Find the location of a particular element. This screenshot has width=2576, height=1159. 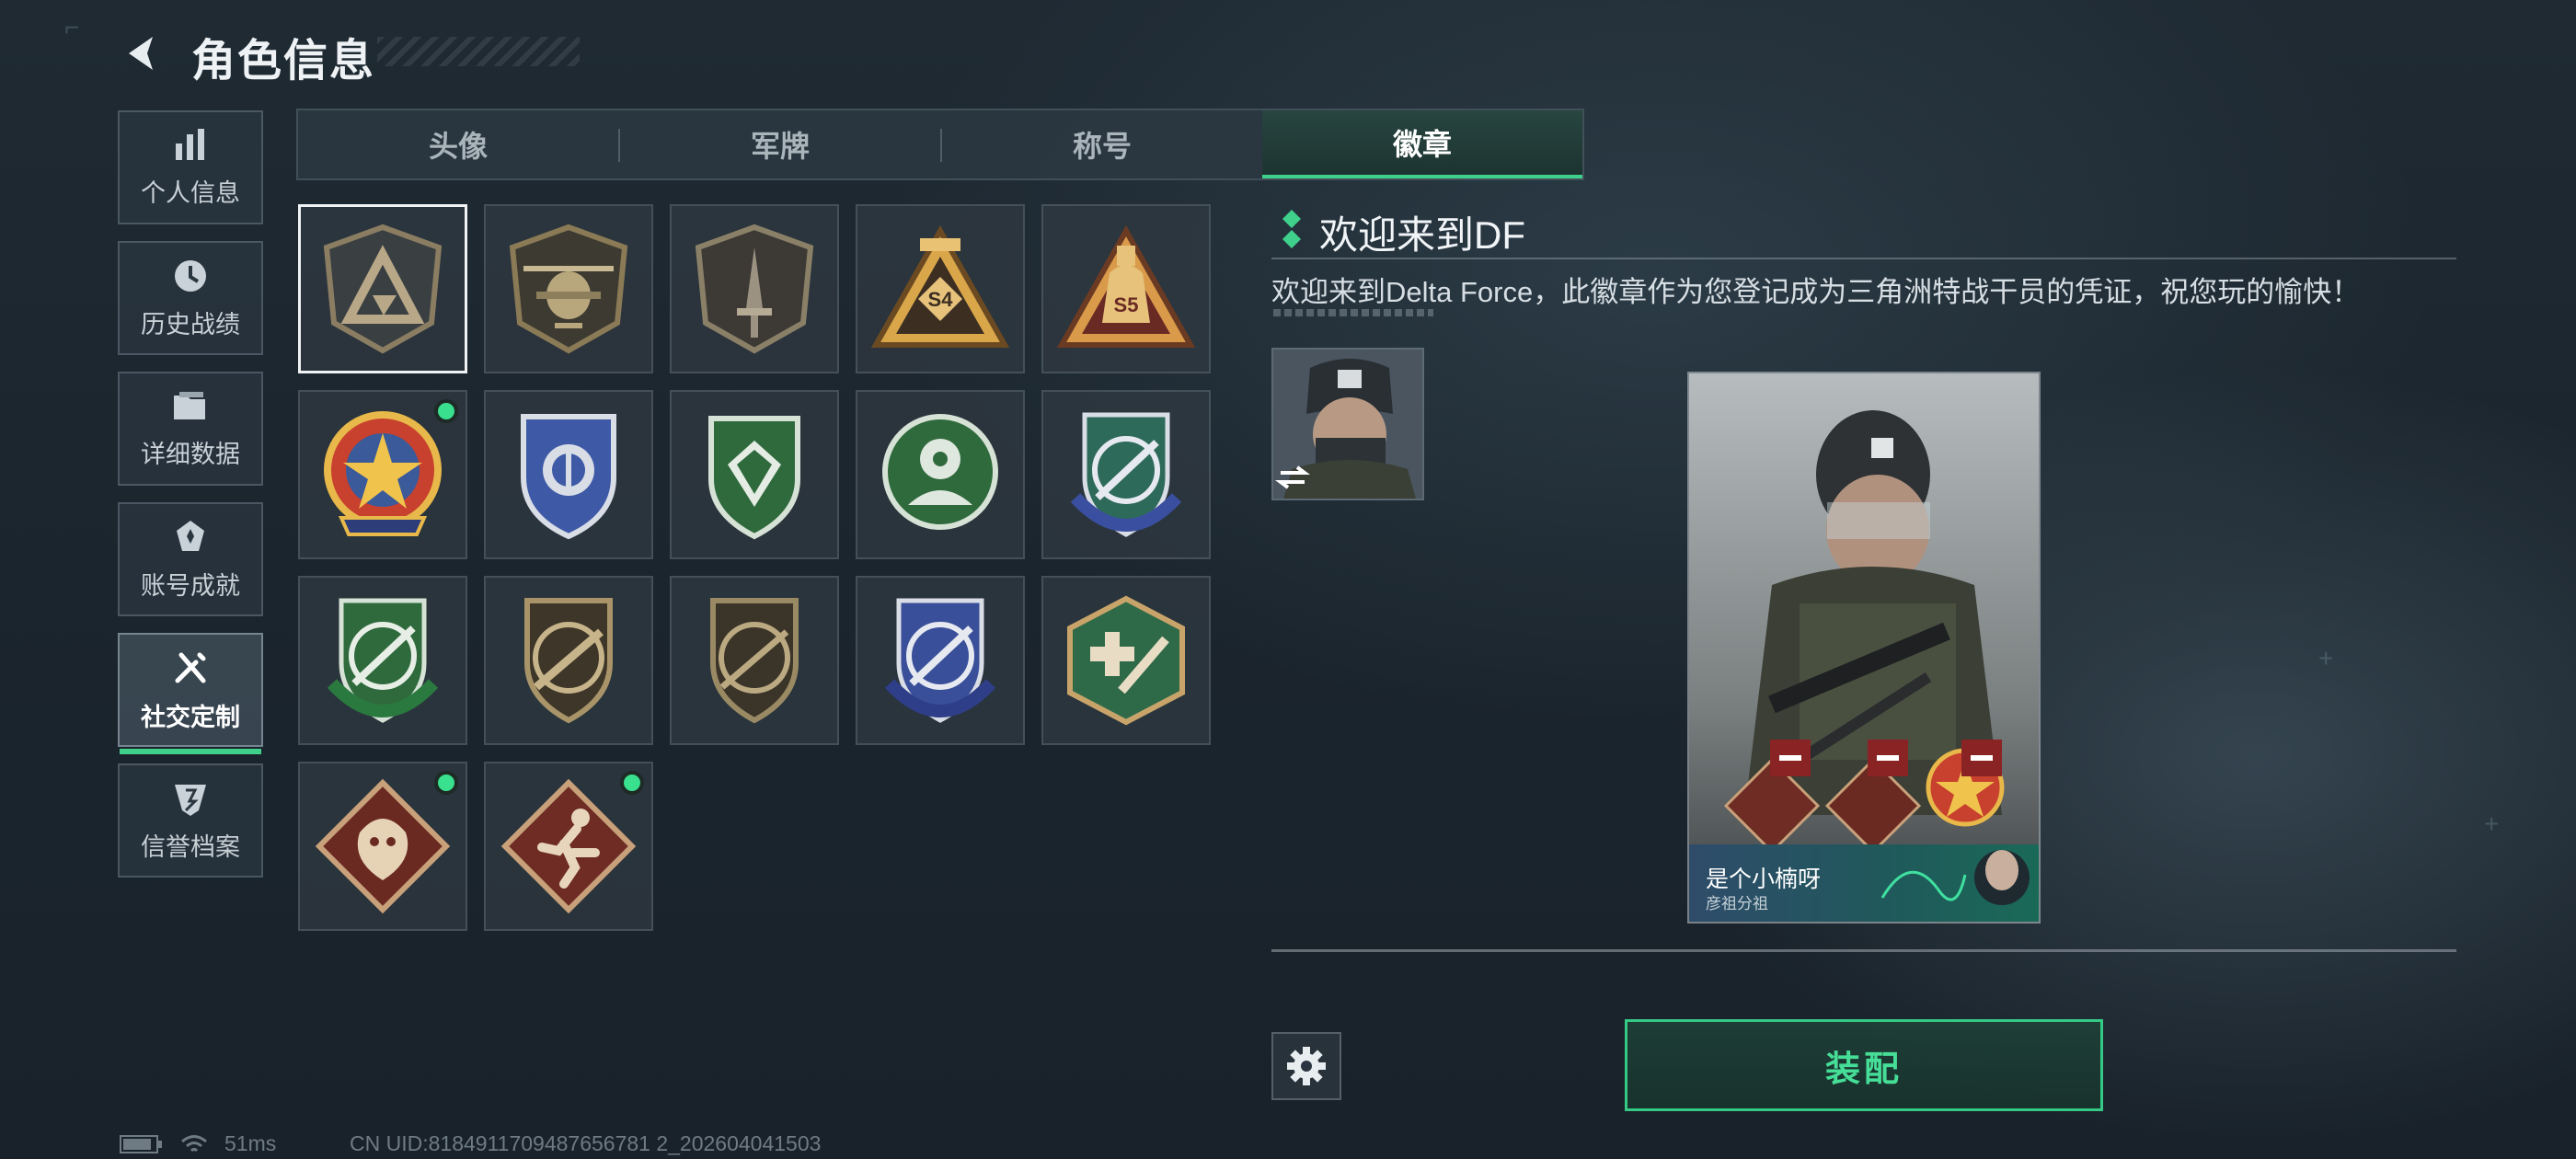

dragon-badge-icon is located at coordinates (383, 846).